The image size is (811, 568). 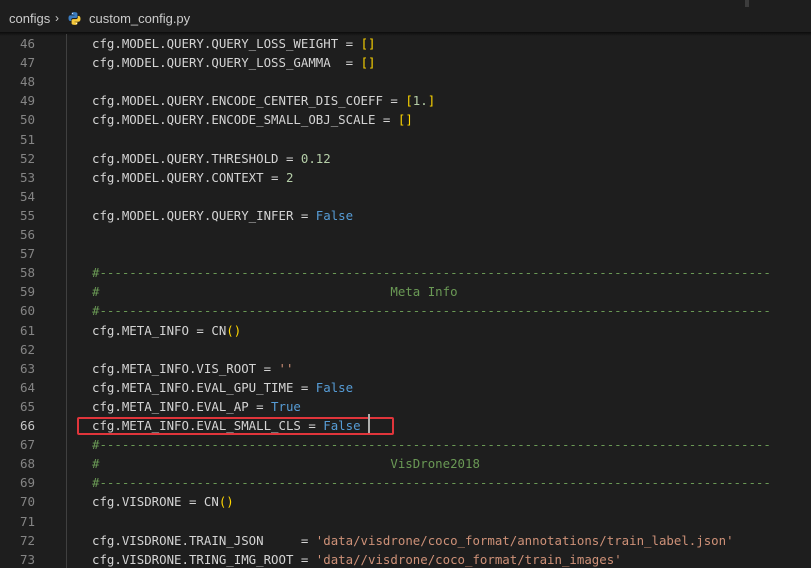 I want to click on code-line: 70 cfg.VISDRONE = CN(), so click(x=405, y=501).